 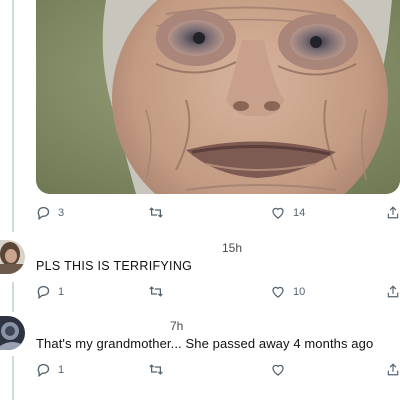 I want to click on like-count: 10, so click(x=299, y=291).